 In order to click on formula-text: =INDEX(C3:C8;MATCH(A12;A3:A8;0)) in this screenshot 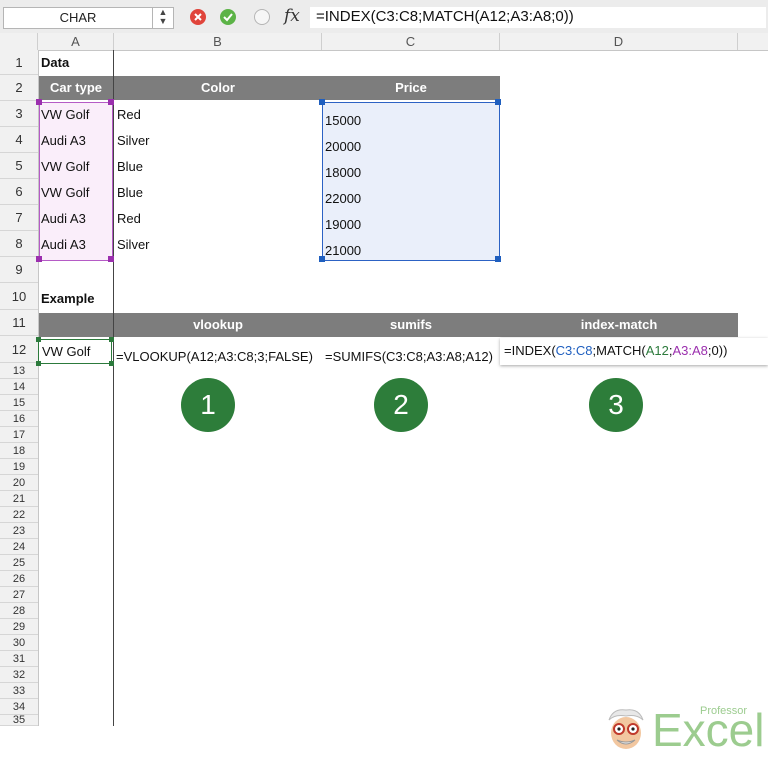, I will do `click(445, 16)`.